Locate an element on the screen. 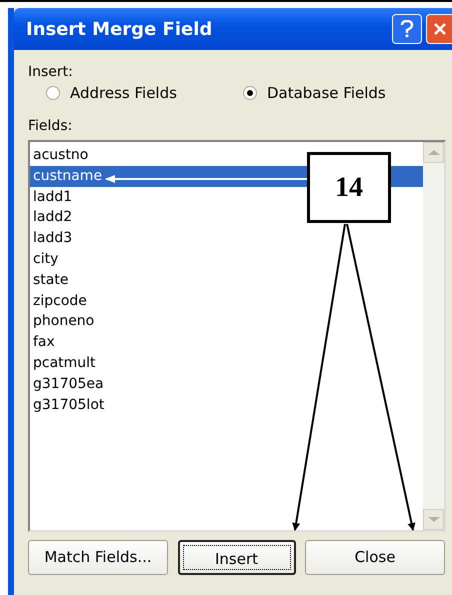 This screenshot has height=595, width=452. dialog-button: Close is located at coordinates (375, 557).